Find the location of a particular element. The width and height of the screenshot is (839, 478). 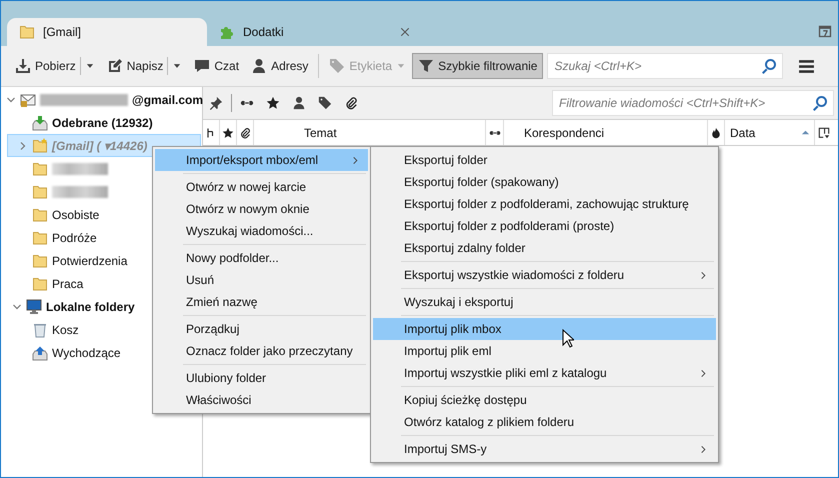

folder-item: Odebrane (12932) is located at coordinates (104, 122).